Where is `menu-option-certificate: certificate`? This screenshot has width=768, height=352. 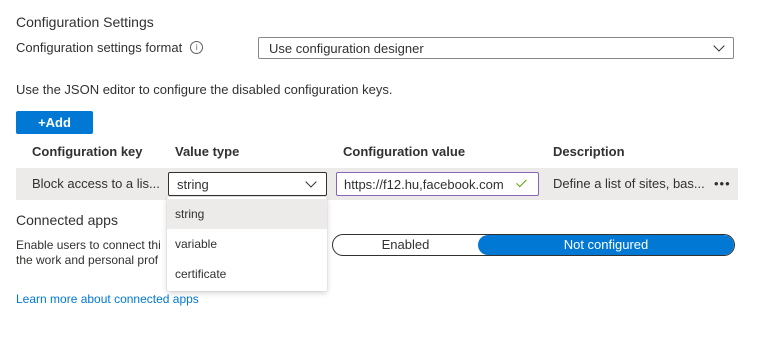 menu-option-certificate: certificate is located at coordinates (247, 274).